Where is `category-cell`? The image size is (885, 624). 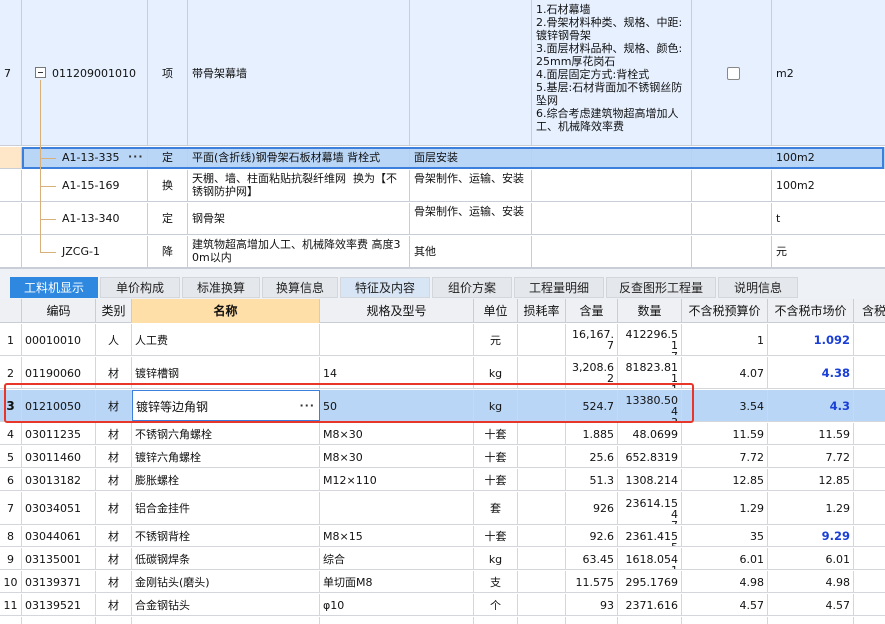 category-cell is located at coordinates (114, 620).